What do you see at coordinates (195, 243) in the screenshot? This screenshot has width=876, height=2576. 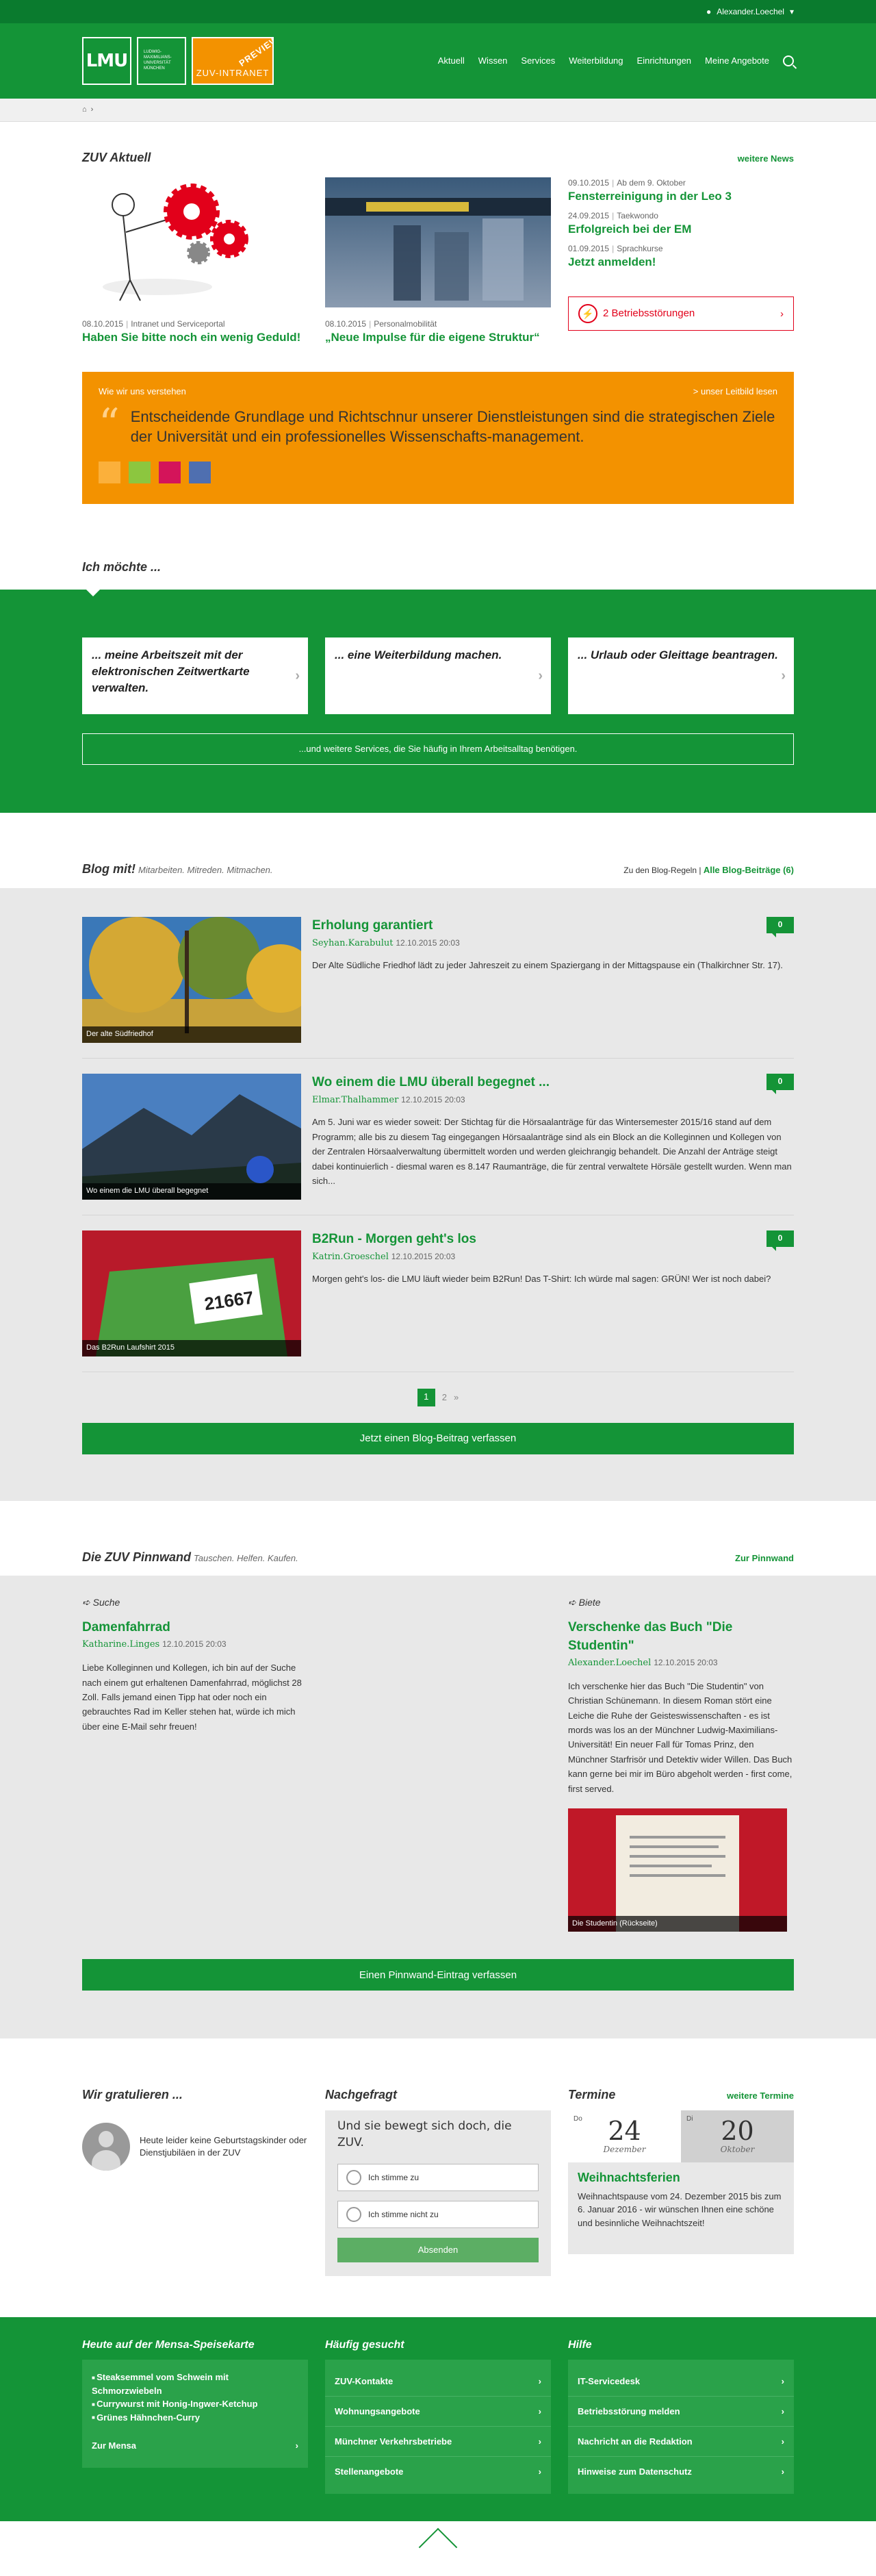 I see `gears-illustration` at bounding box center [195, 243].